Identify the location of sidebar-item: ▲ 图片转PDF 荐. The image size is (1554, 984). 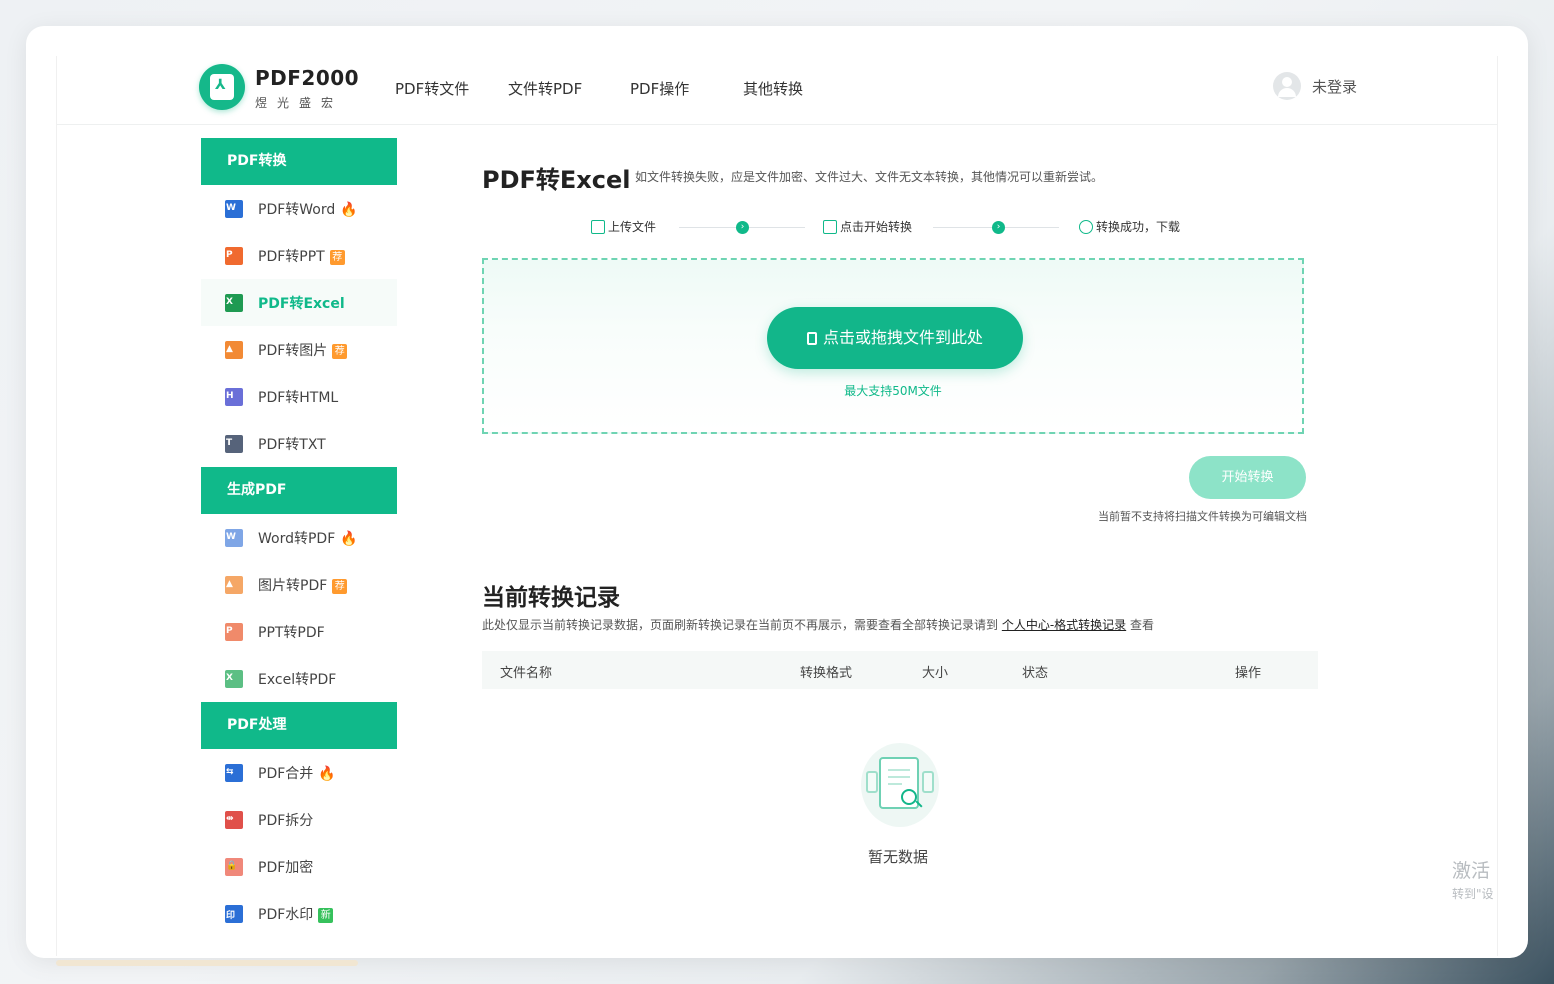
(299, 584).